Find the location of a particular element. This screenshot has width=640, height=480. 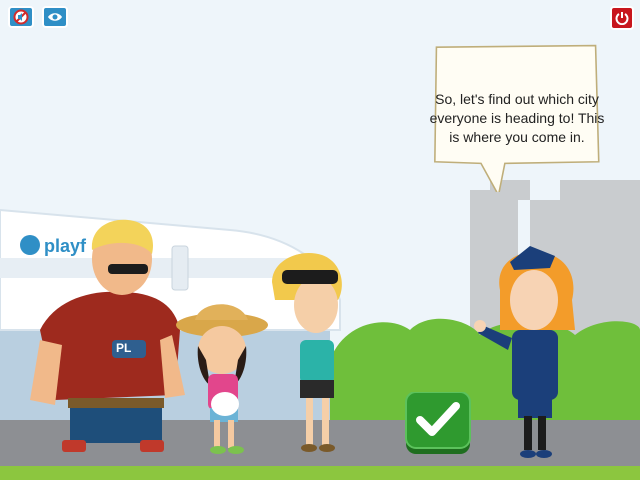

plane-logo-icon is located at coordinates (30, 245).